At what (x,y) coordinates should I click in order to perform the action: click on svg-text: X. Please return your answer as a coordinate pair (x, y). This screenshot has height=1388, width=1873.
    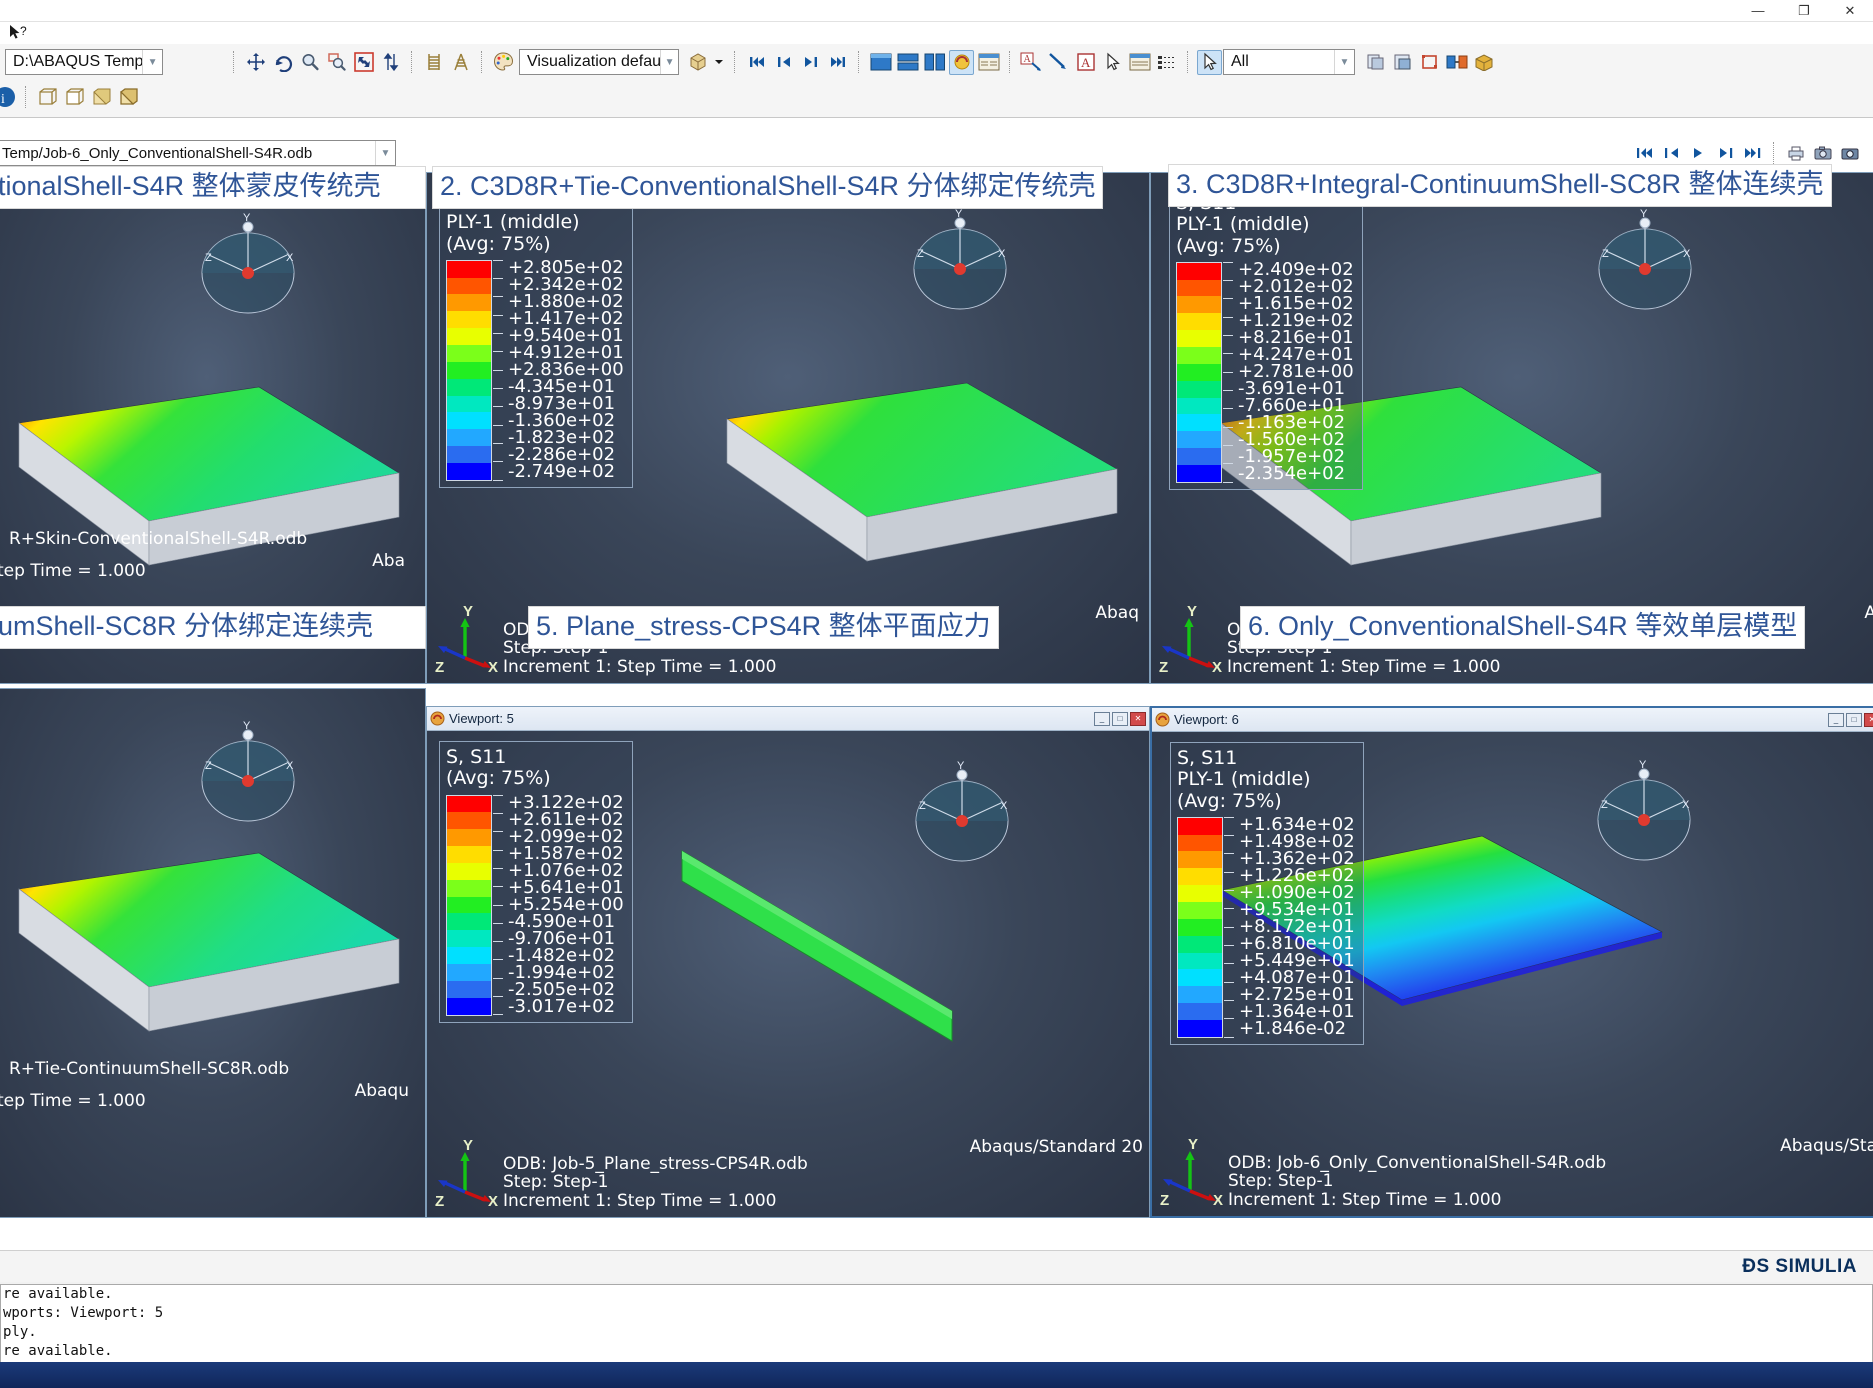
    Looking at the image, I should click on (1686, 805).